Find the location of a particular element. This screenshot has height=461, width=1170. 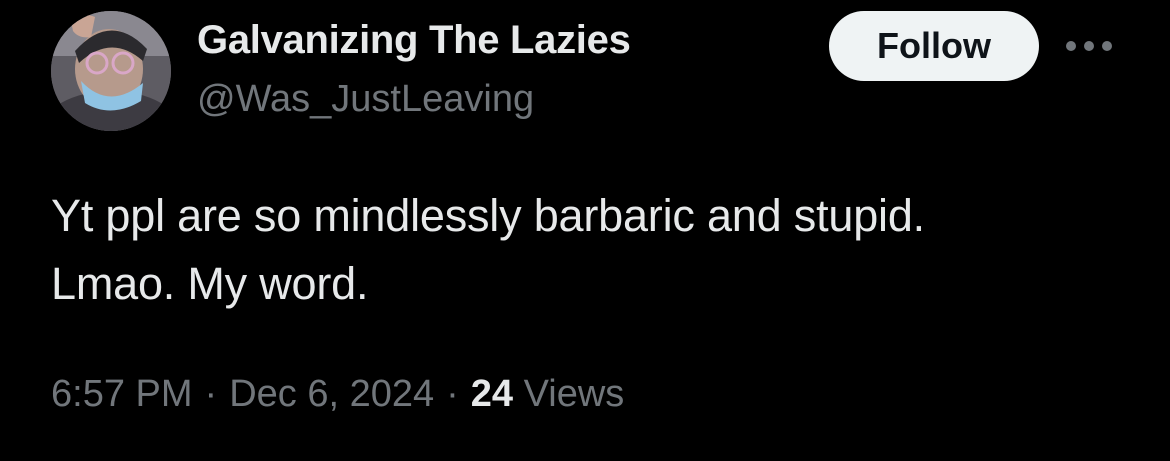

views-count: 24 is located at coordinates (492, 394).